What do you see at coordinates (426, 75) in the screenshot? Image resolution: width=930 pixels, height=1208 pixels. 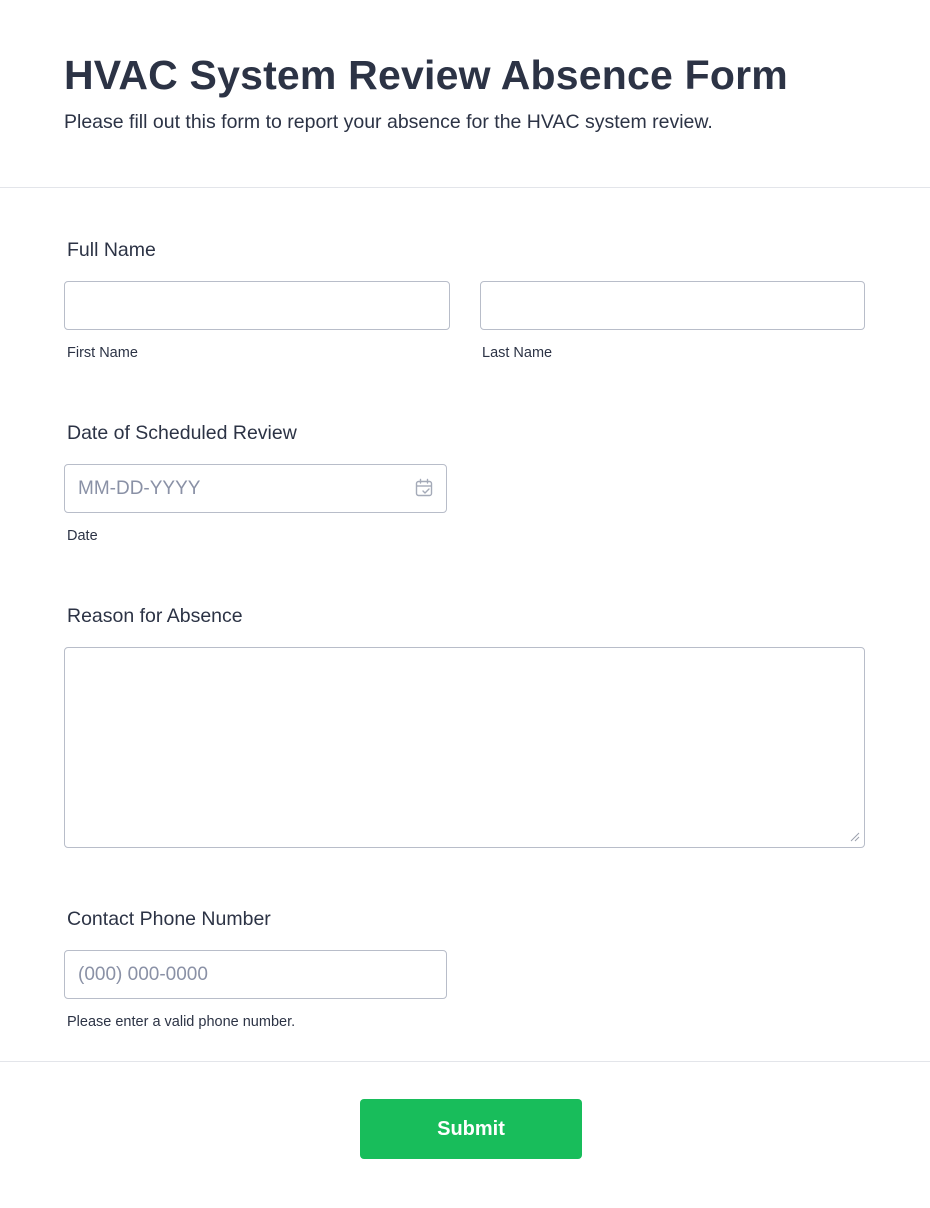 I see `page-title: HVAC System Review Absence Form` at bounding box center [426, 75].